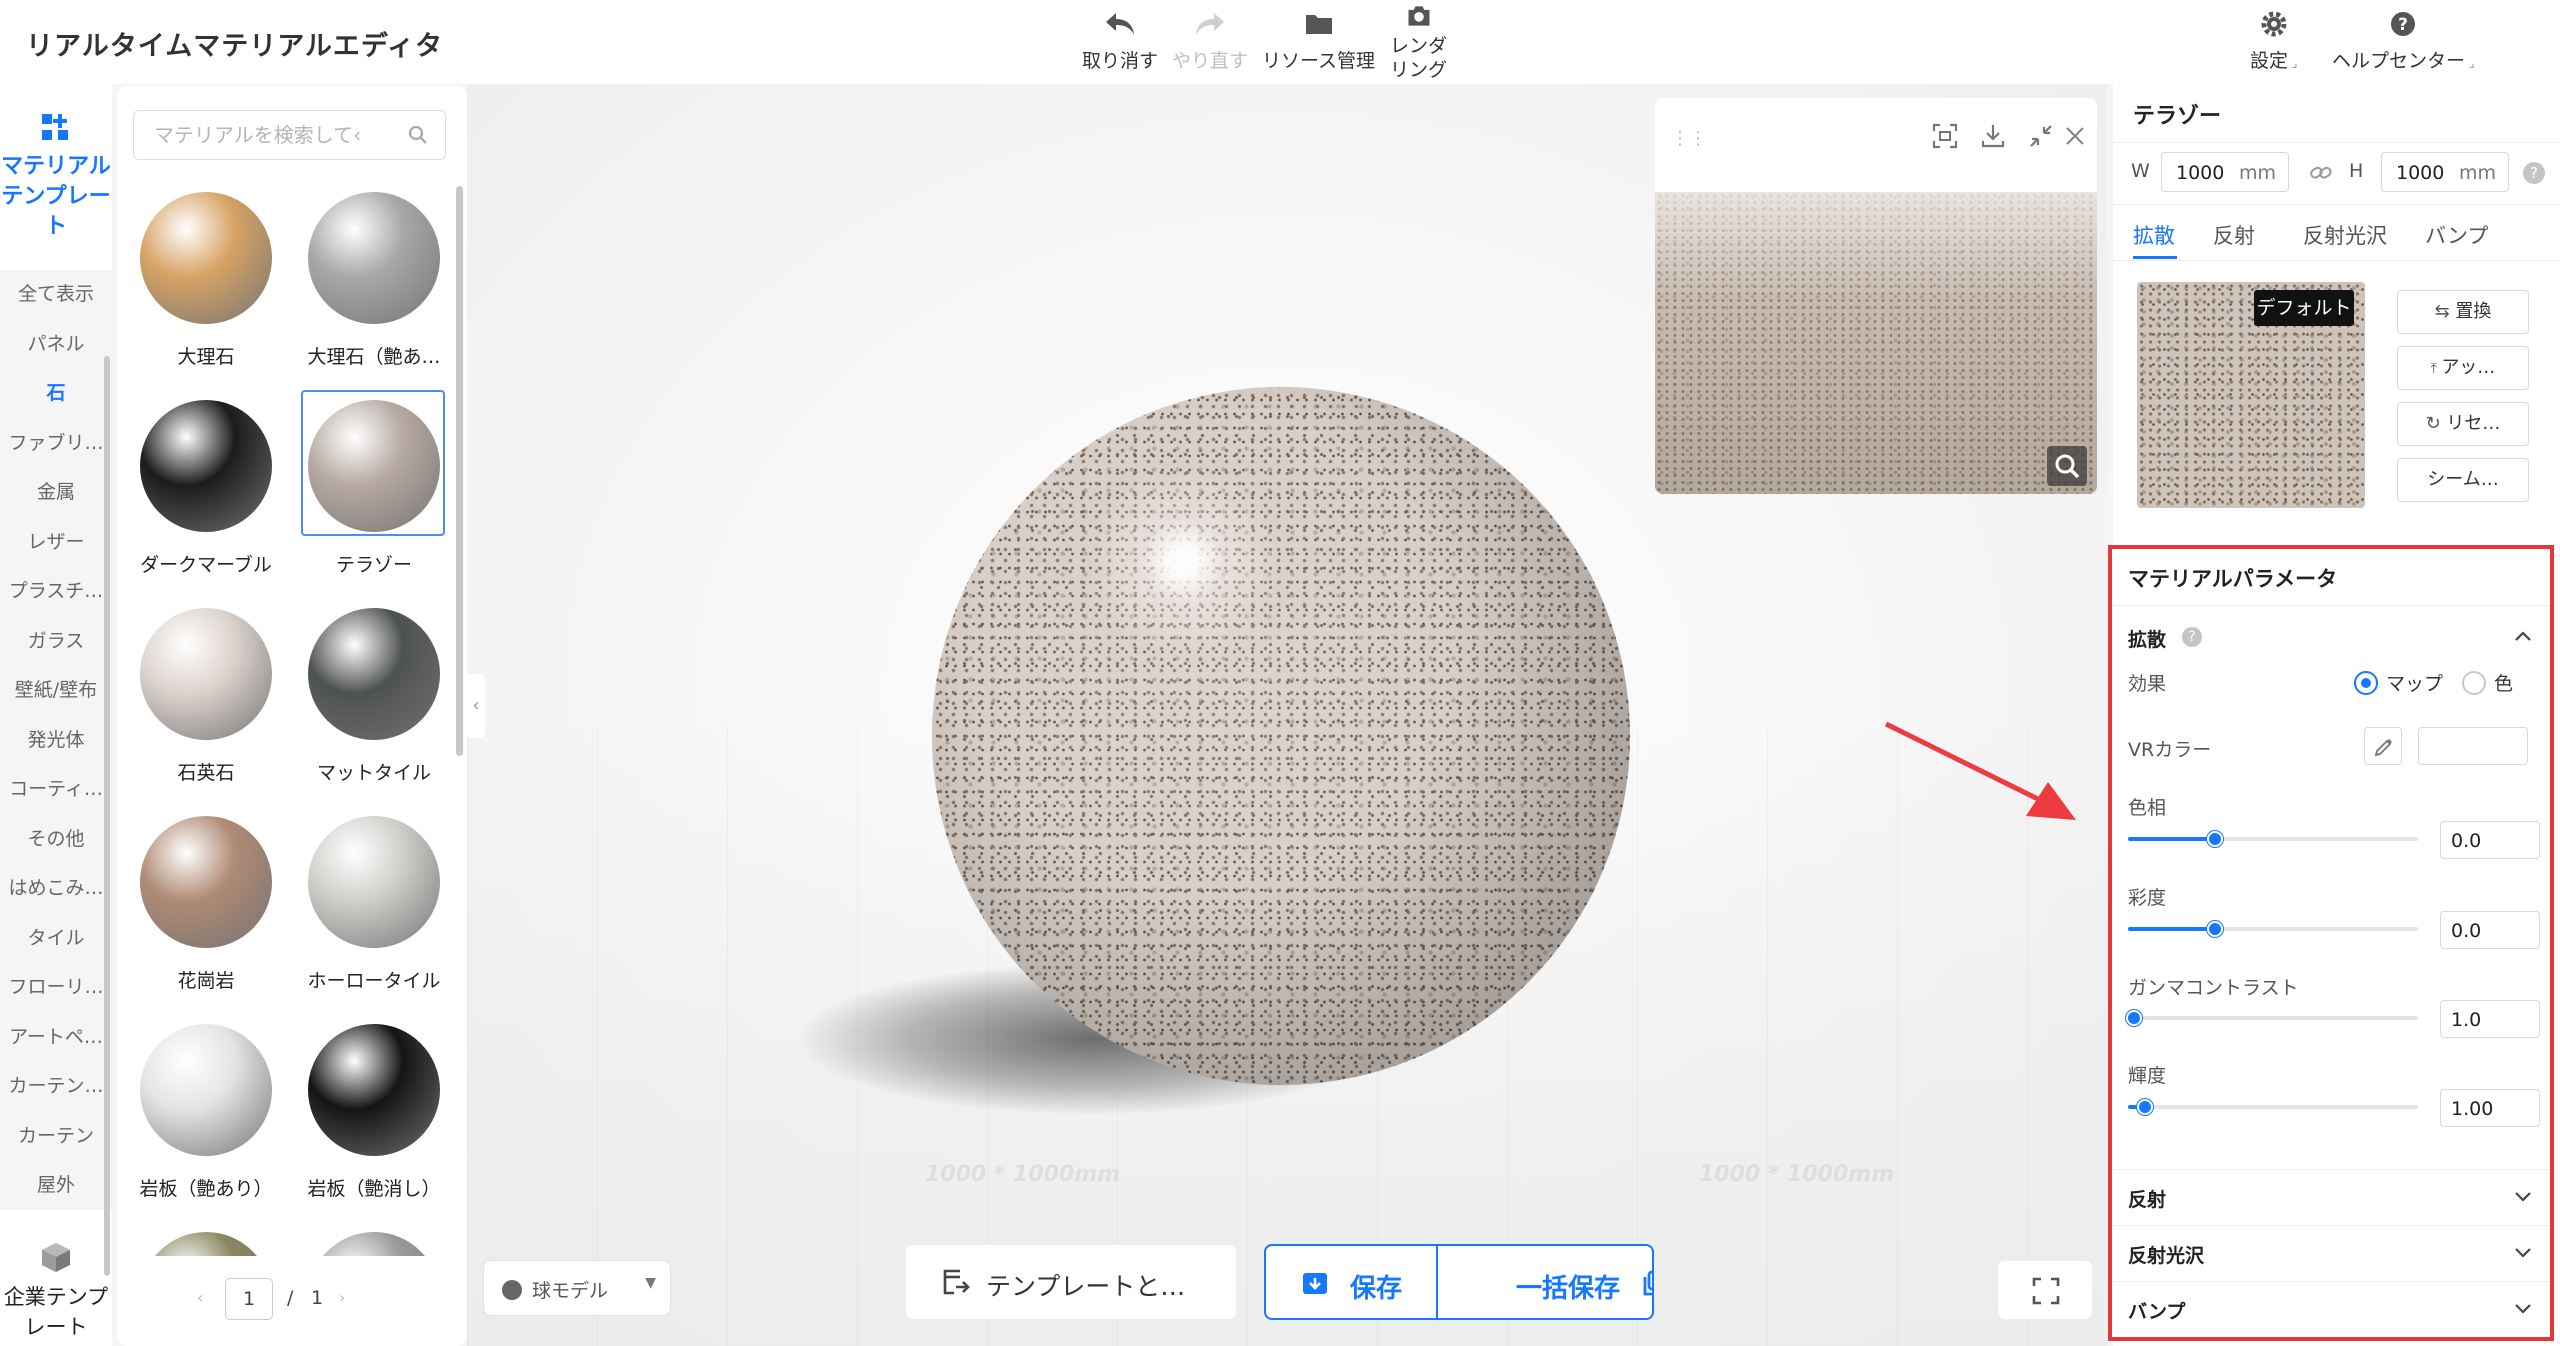 Image resolution: width=2560 pixels, height=1346 pixels. Describe the element at coordinates (1120, 40) in the screenshot. I see `undo-button: 取り消す` at that location.